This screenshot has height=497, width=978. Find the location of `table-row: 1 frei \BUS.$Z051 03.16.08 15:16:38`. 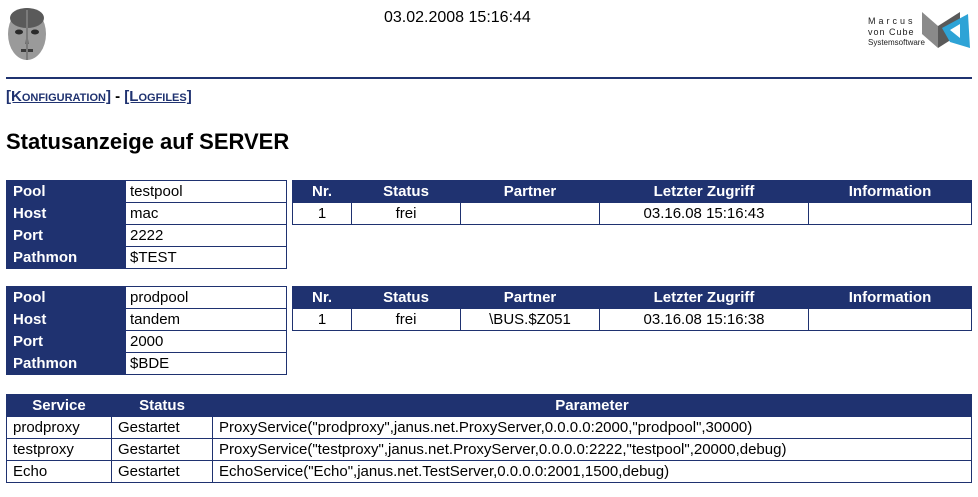

table-row: 1 frei \BUS.$Z051 03.16.08 15:16:38 is located at coordinates (632, 319).